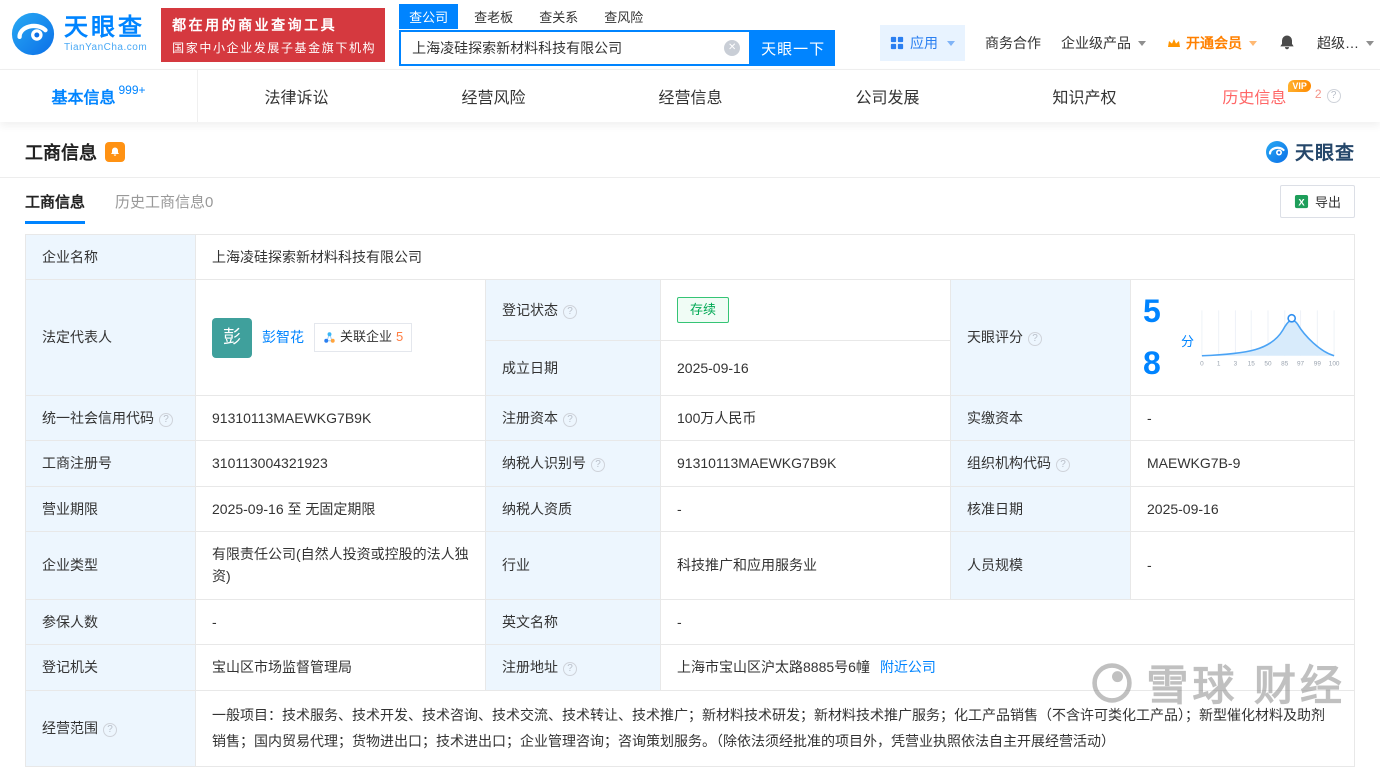 The image size is (1380, 767). Describe the element at coordinates (1242, 418) in the screenshot. I see `field-value-paid-capital: -` at that location.